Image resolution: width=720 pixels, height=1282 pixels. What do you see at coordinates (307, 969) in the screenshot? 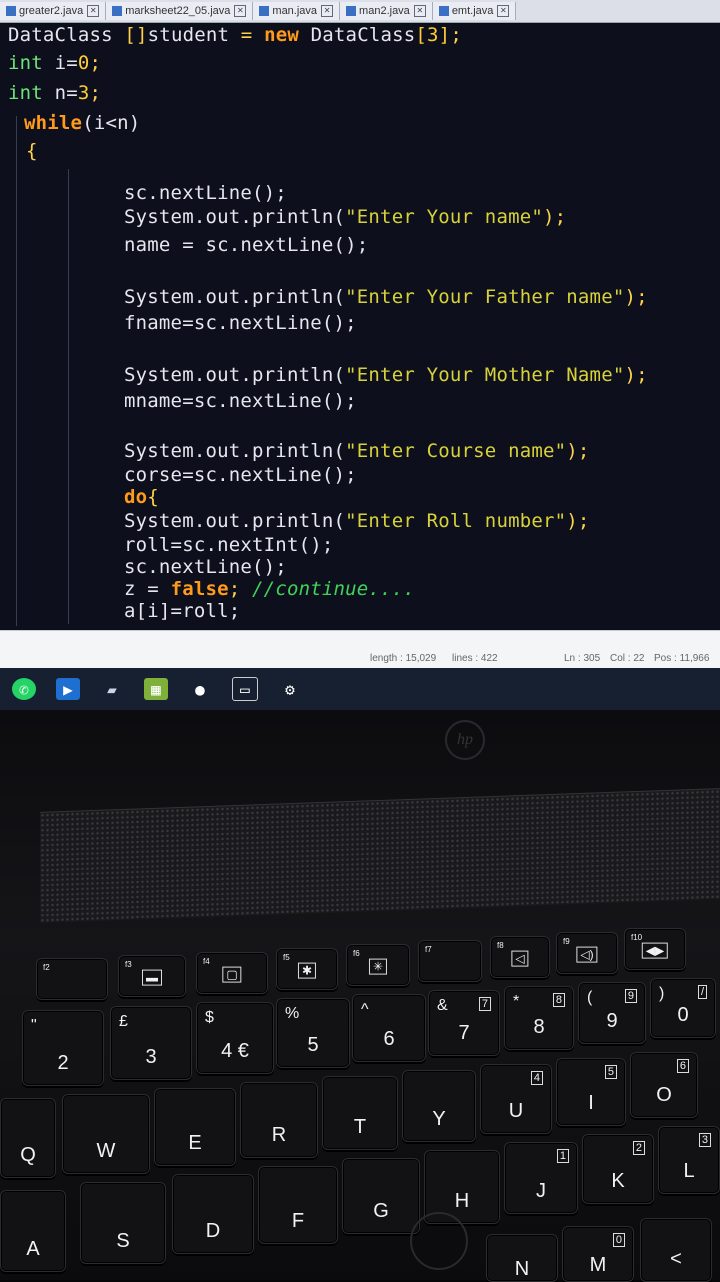
I see `key-f5: f5 ✱` at bounding box center [307, 969].